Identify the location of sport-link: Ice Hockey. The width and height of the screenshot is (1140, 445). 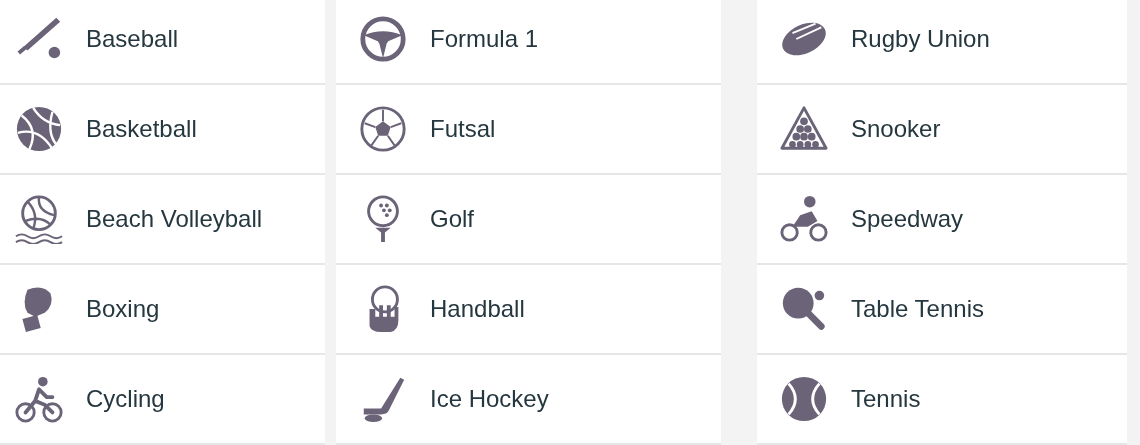
(528, 400).